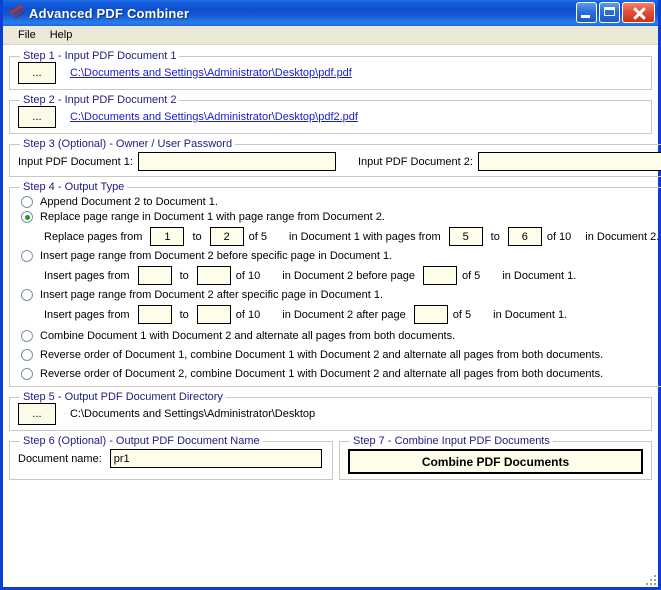  What do you see at coordinates (586, 12) in the screenshot?
I see `minimize-button` at bounding box center [586, 12].